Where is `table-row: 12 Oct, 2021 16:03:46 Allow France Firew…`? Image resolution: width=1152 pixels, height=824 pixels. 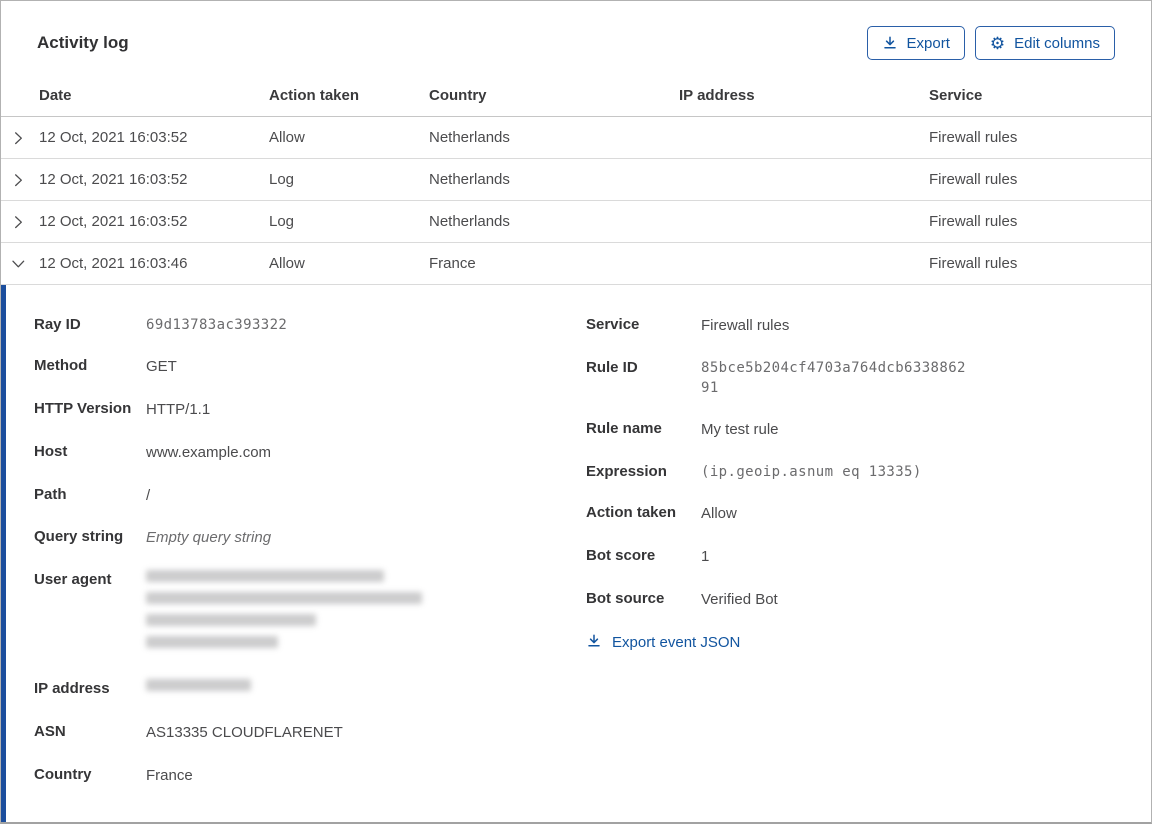
table-row: 12 Oct, 2021 16:03:46 Allow France Firew… is located at coordinates (576, 264).